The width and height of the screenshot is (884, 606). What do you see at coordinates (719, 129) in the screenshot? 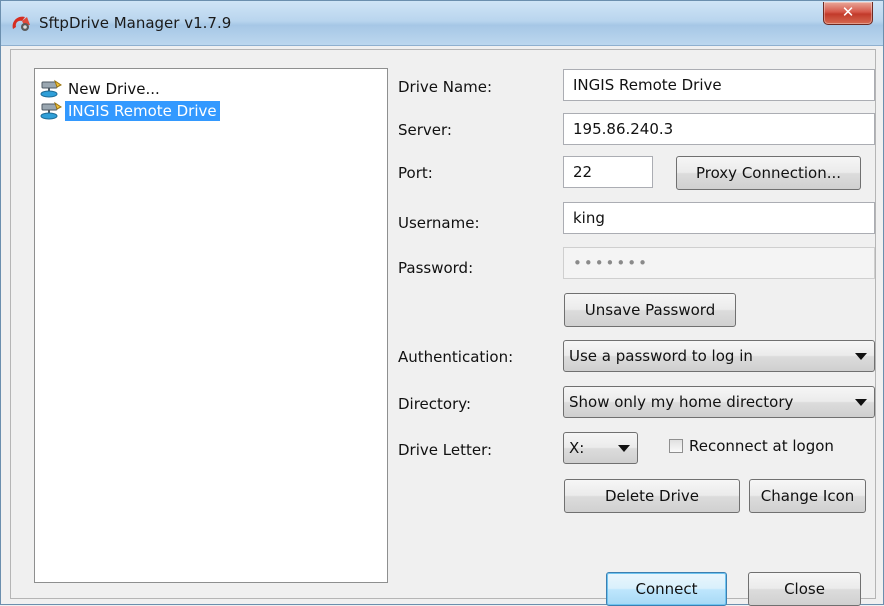
I see `server-field: 195.86.240.3` at bounding box center [719, 129].